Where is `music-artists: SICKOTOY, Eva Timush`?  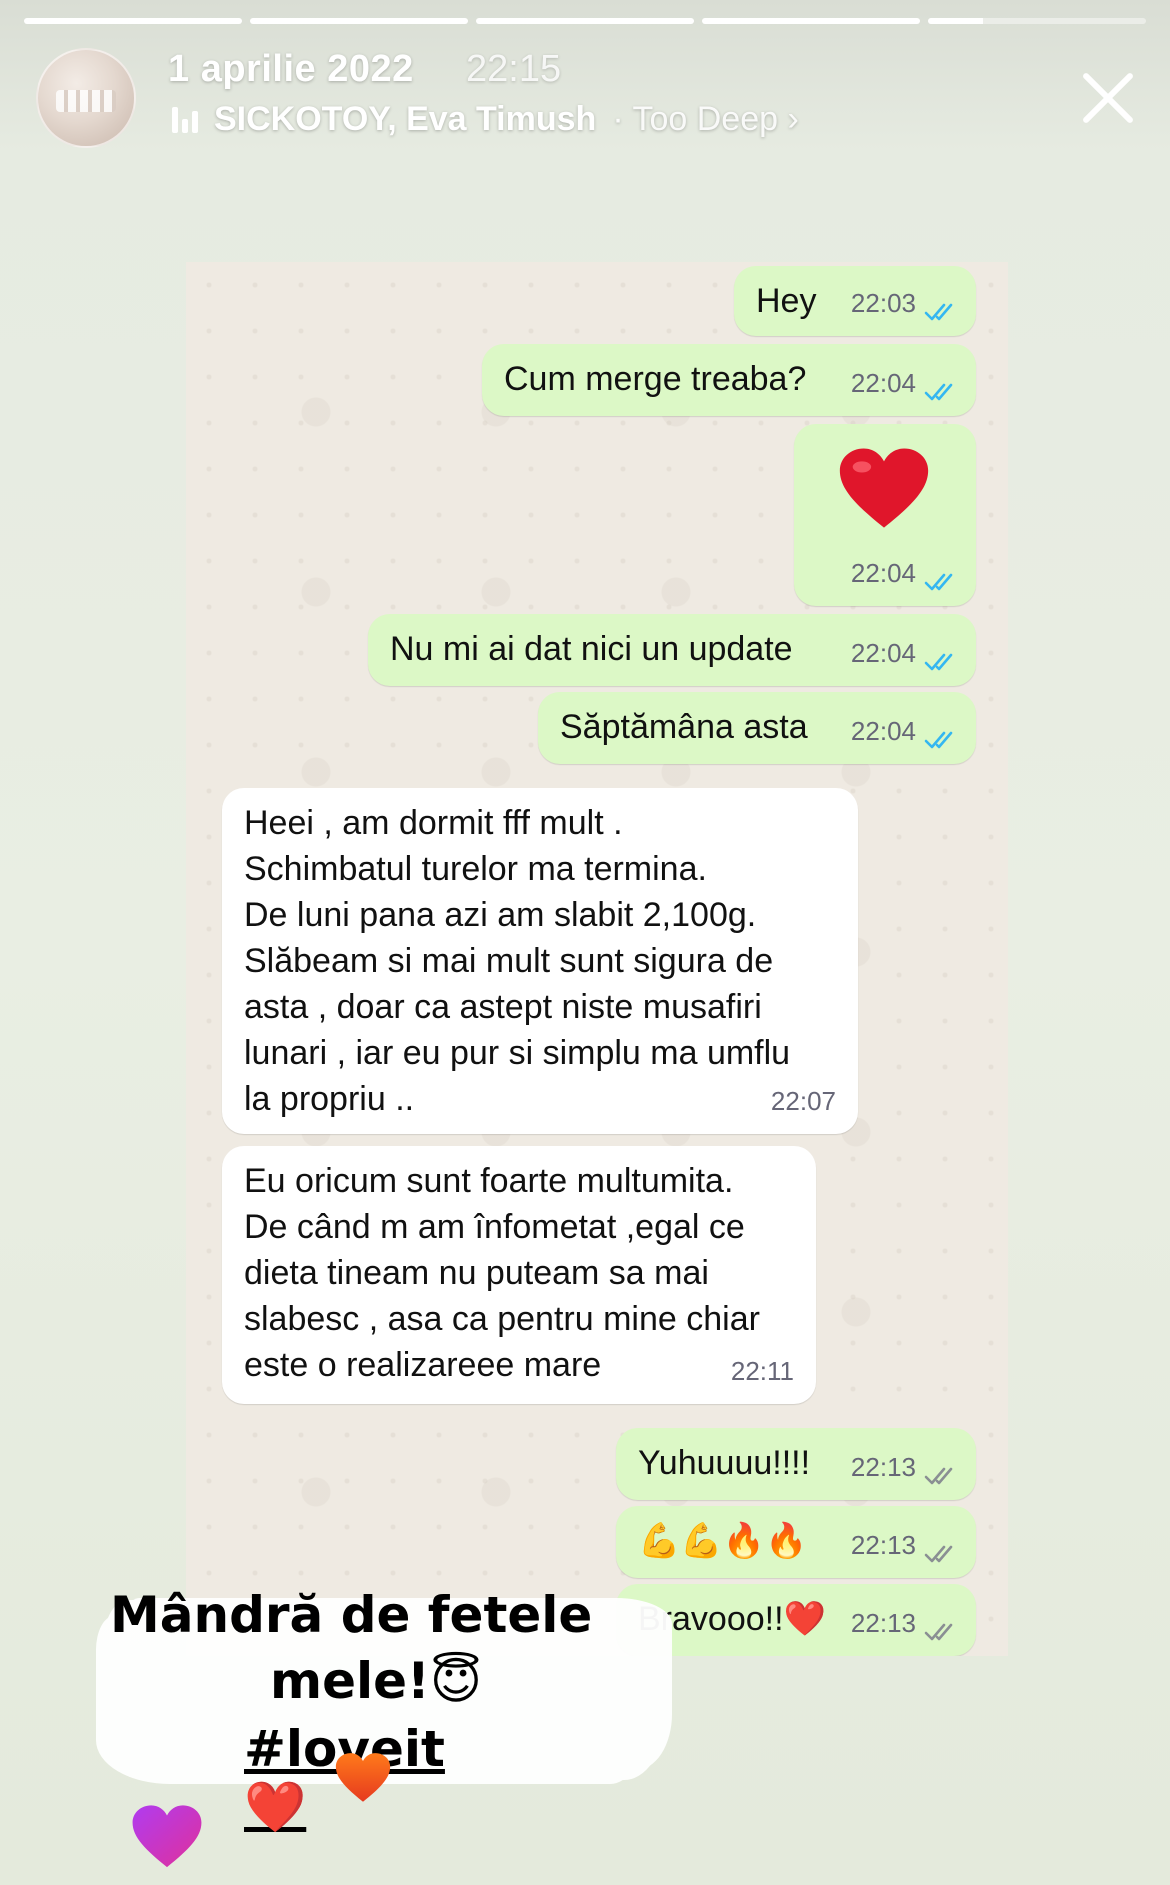 music-artists: SICKOTOY, Eva Timush is located at coordinates (405, 119).